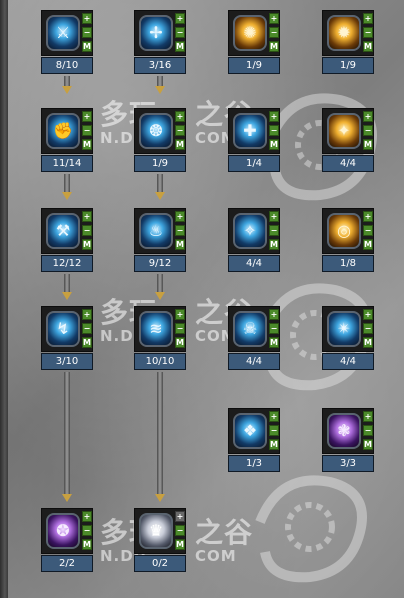  Describe the element at coordinates (250, 329) in the screenshot. I see `skull-icon: ☠` at that location.